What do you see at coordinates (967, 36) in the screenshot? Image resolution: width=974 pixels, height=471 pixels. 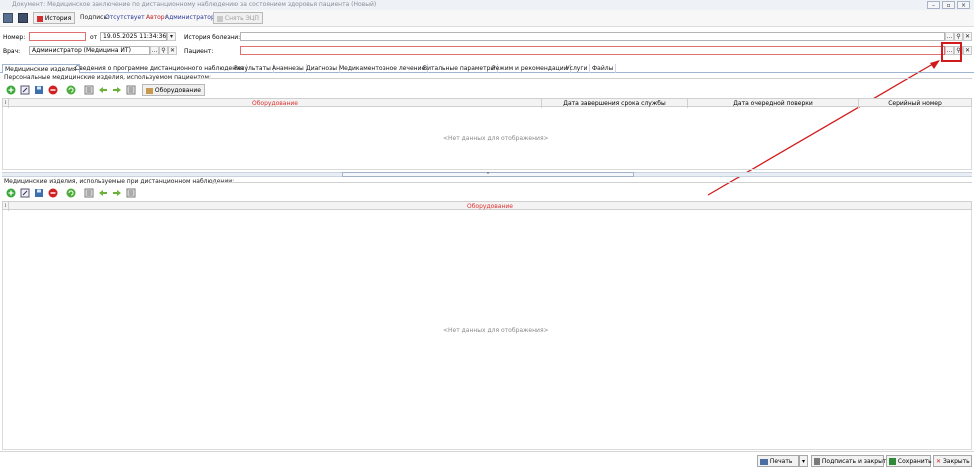 I see `history-clear-icon: ✕` at bounding box center [967, 36].